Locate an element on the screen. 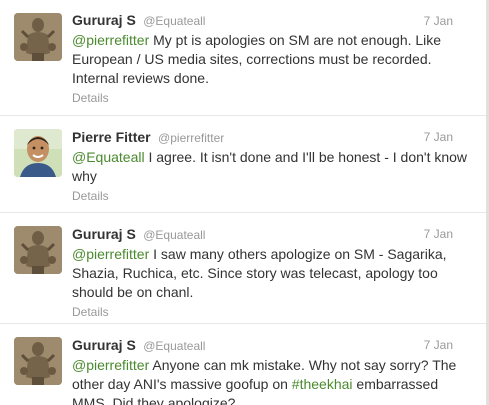 This screenshot has width=489, height=405. hashtag-link: #theekhai is located at coordinates (322, 384).